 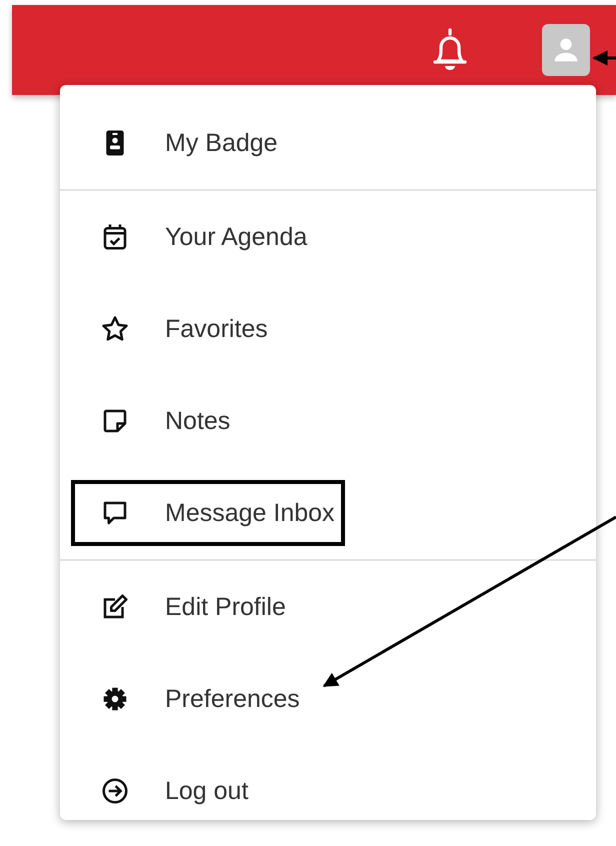 I want to click on menu-item: Preferences, so click(x=190, y=699).